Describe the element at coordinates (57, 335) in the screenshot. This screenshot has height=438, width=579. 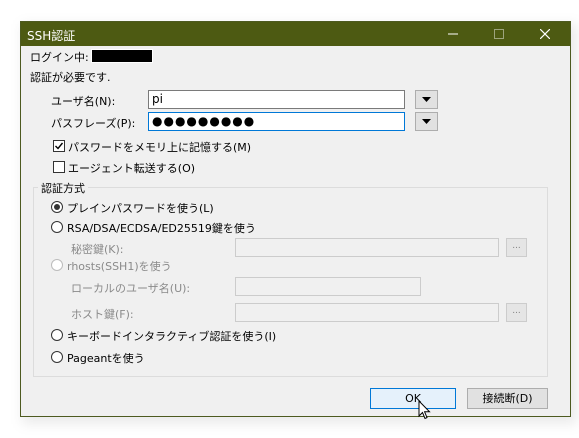
I see `keyboard-interactive-radio` at that location.